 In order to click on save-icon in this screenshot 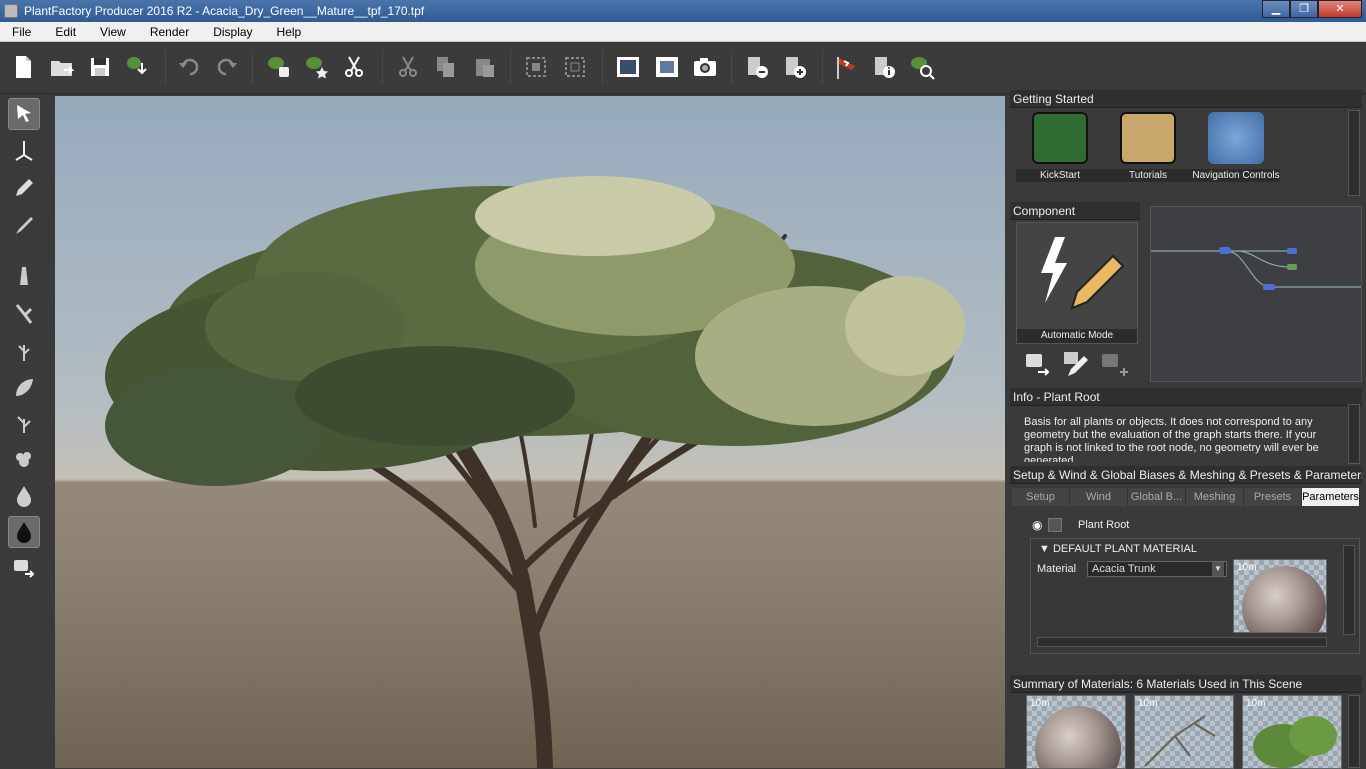, I will do `click(100, 67)`.